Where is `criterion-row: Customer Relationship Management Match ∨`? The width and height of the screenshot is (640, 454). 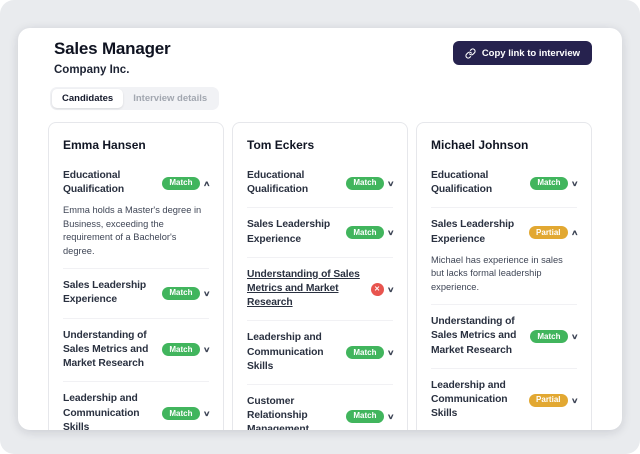 criterion-row: Customer Relationship Management Match ∨ is located at coordinates (320, 407).